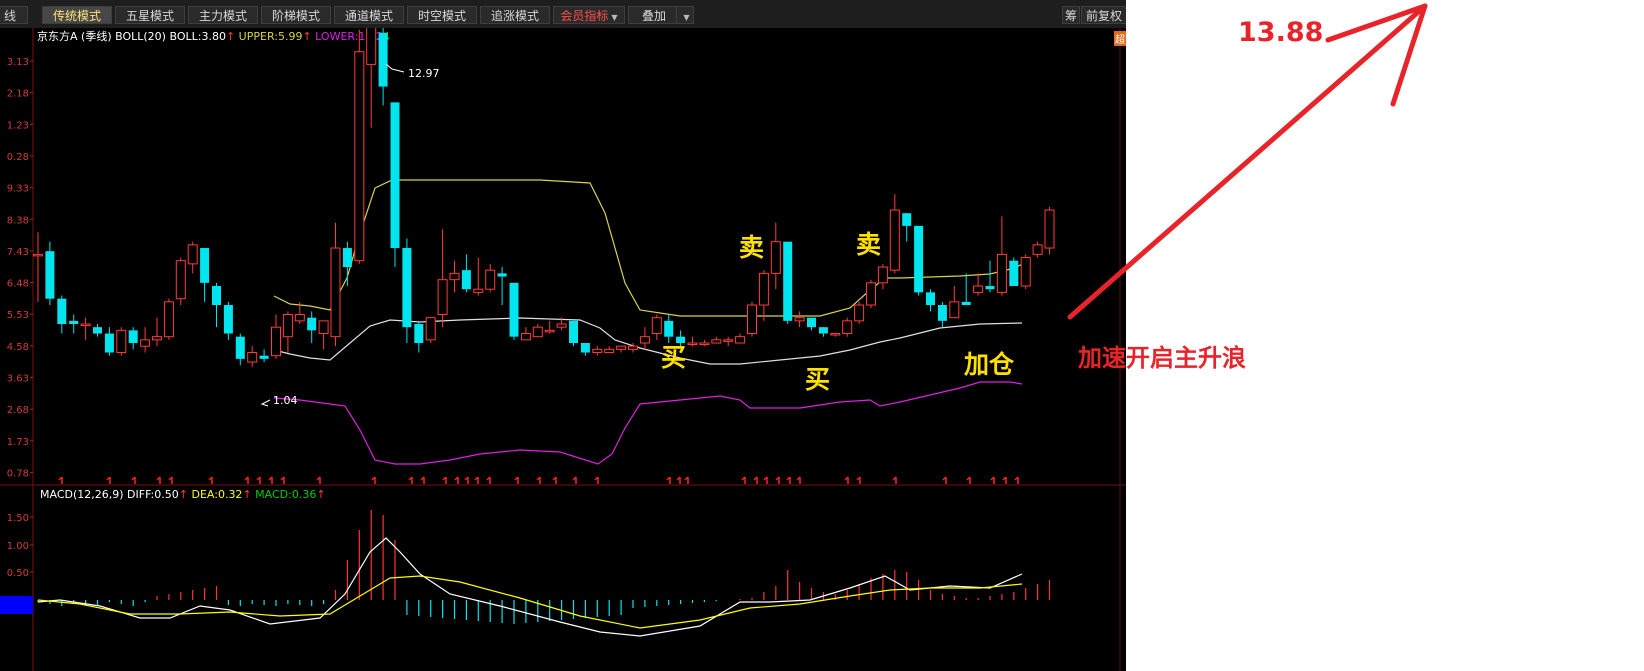 The width and height of the screenshot is (1644, 671). I want to click on toolbar-tab-4: 阶梯模式, so click(296, 15).